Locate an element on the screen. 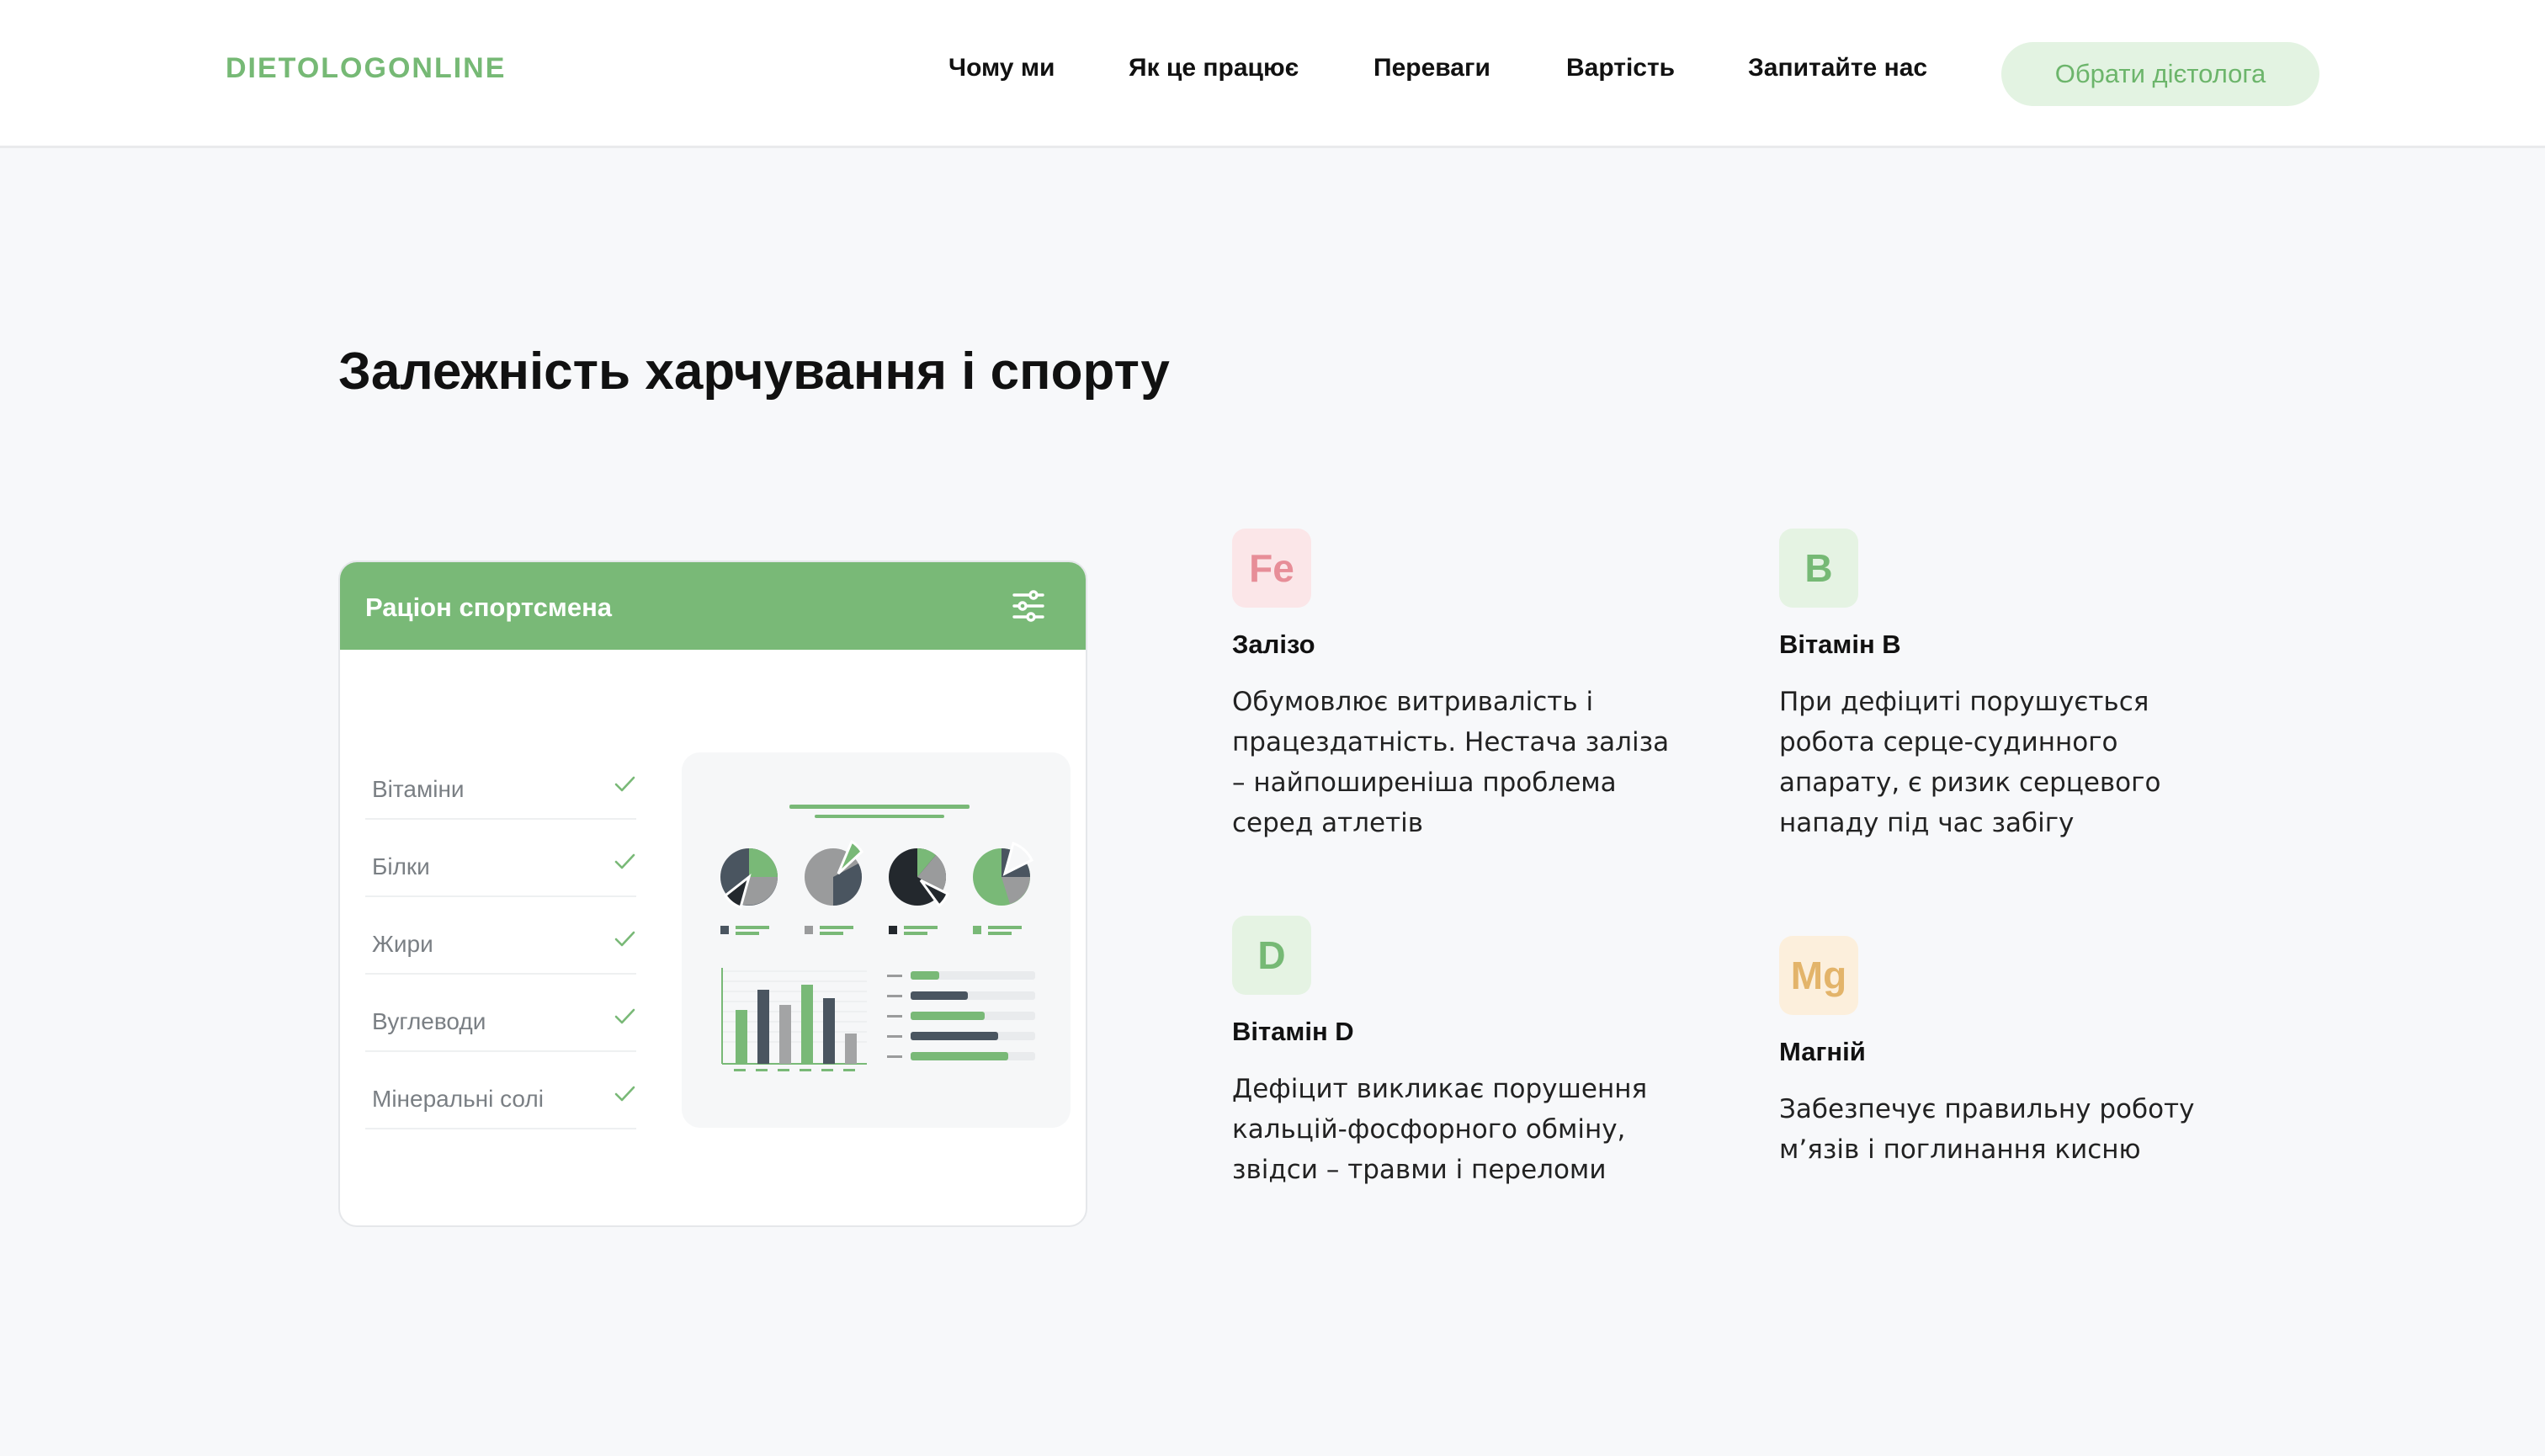 This screenshot has width=2545, height=1456. card-title: Раціон спортсмена is located at coordinates (489, 607).